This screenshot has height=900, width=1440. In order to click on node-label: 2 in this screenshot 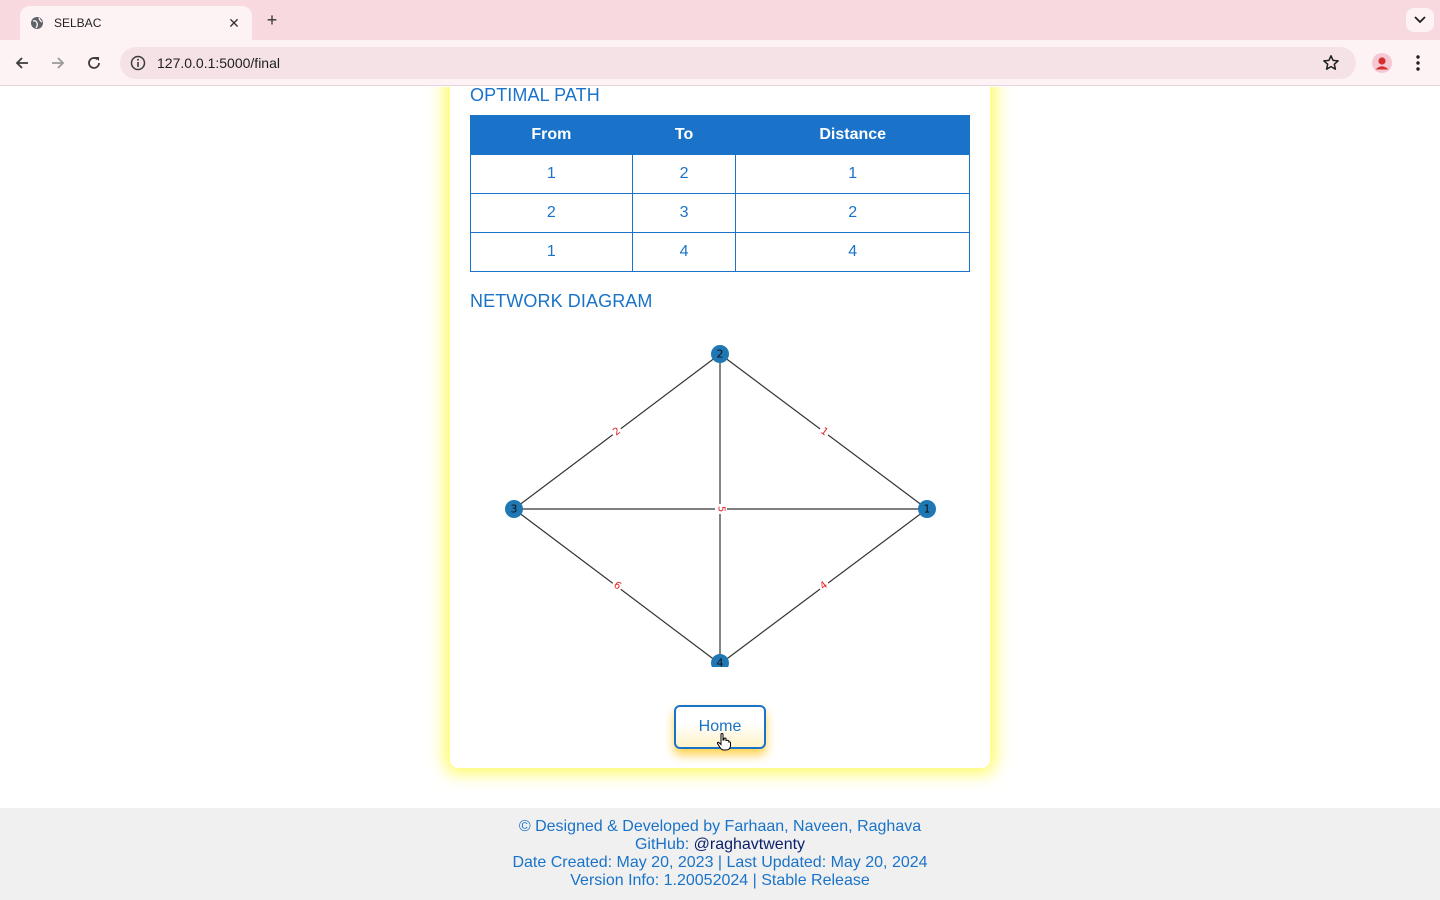, I will do `click(720, 354)`.